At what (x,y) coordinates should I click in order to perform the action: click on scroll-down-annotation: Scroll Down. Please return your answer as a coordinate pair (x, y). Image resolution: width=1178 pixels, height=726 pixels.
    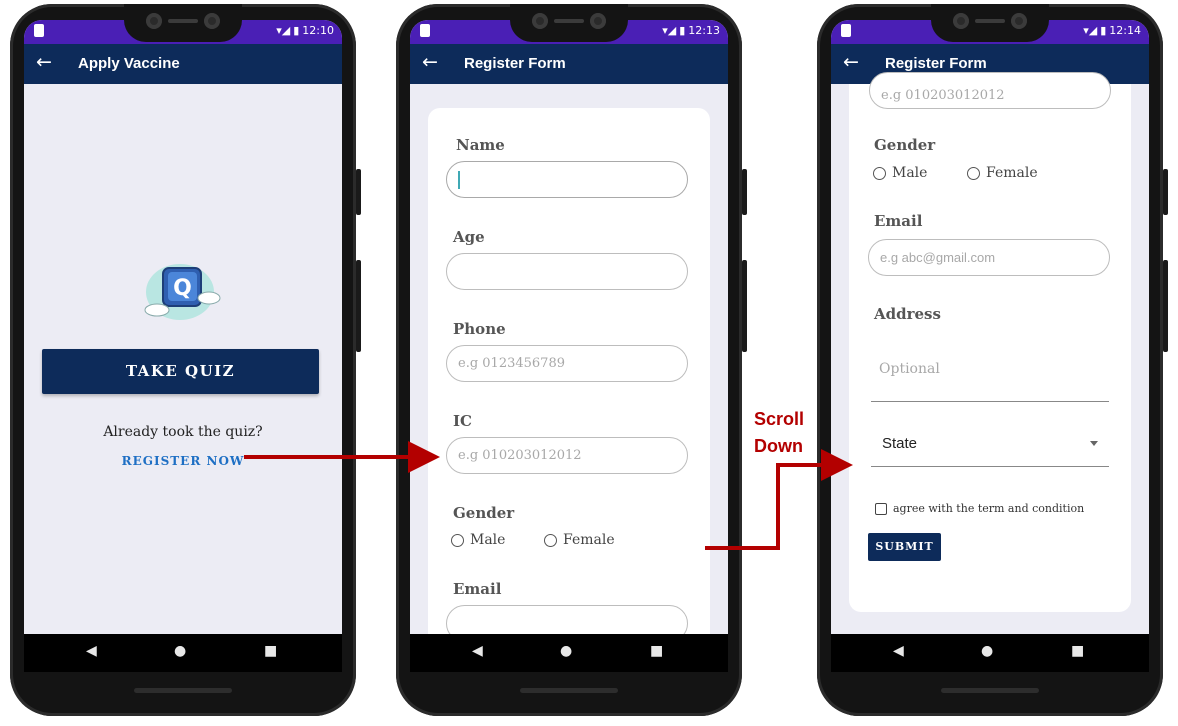
    Looking at the image, I should click on (779, 433).